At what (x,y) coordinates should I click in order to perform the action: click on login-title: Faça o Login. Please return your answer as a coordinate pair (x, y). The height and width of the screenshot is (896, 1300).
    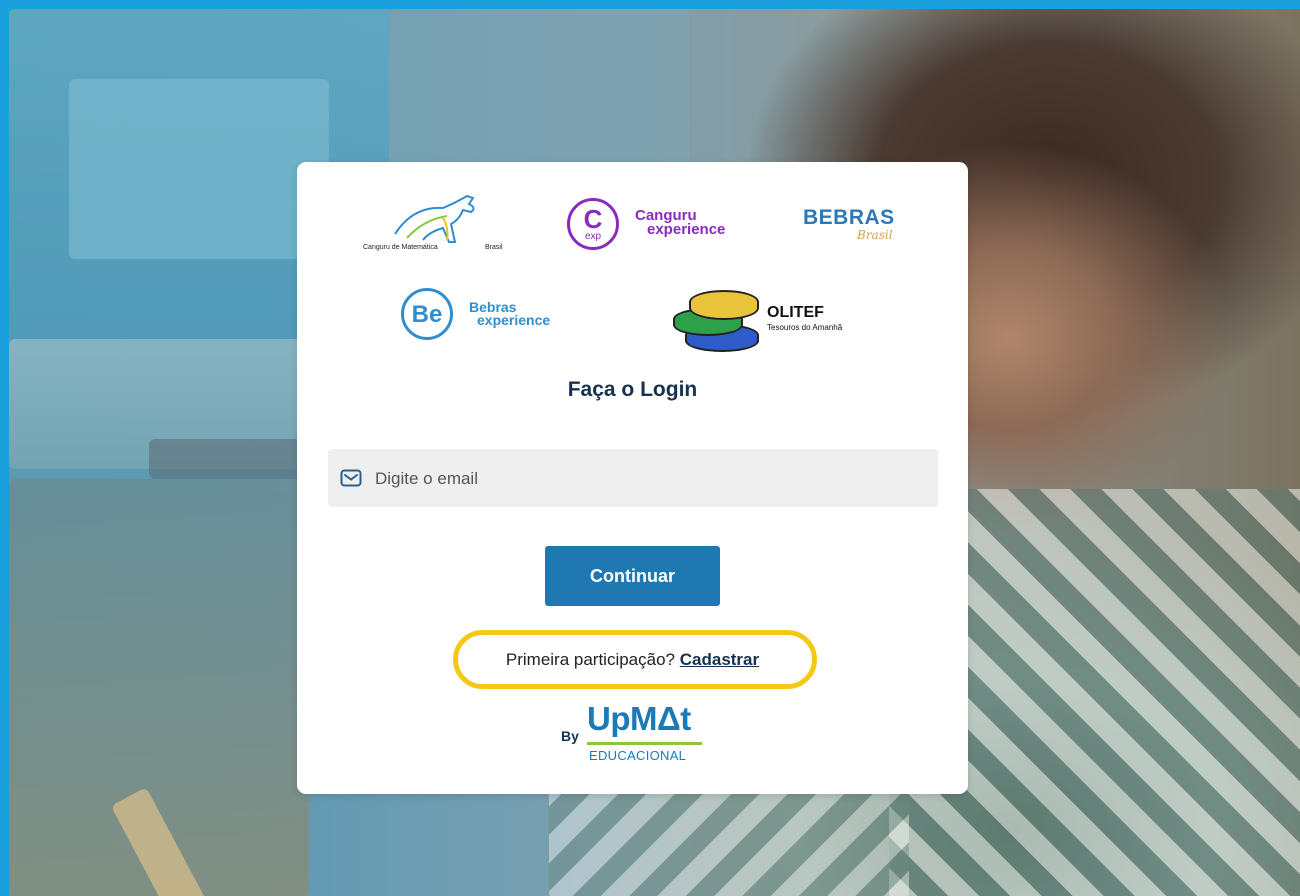
    Looking at the image, I should click on (632, 389).